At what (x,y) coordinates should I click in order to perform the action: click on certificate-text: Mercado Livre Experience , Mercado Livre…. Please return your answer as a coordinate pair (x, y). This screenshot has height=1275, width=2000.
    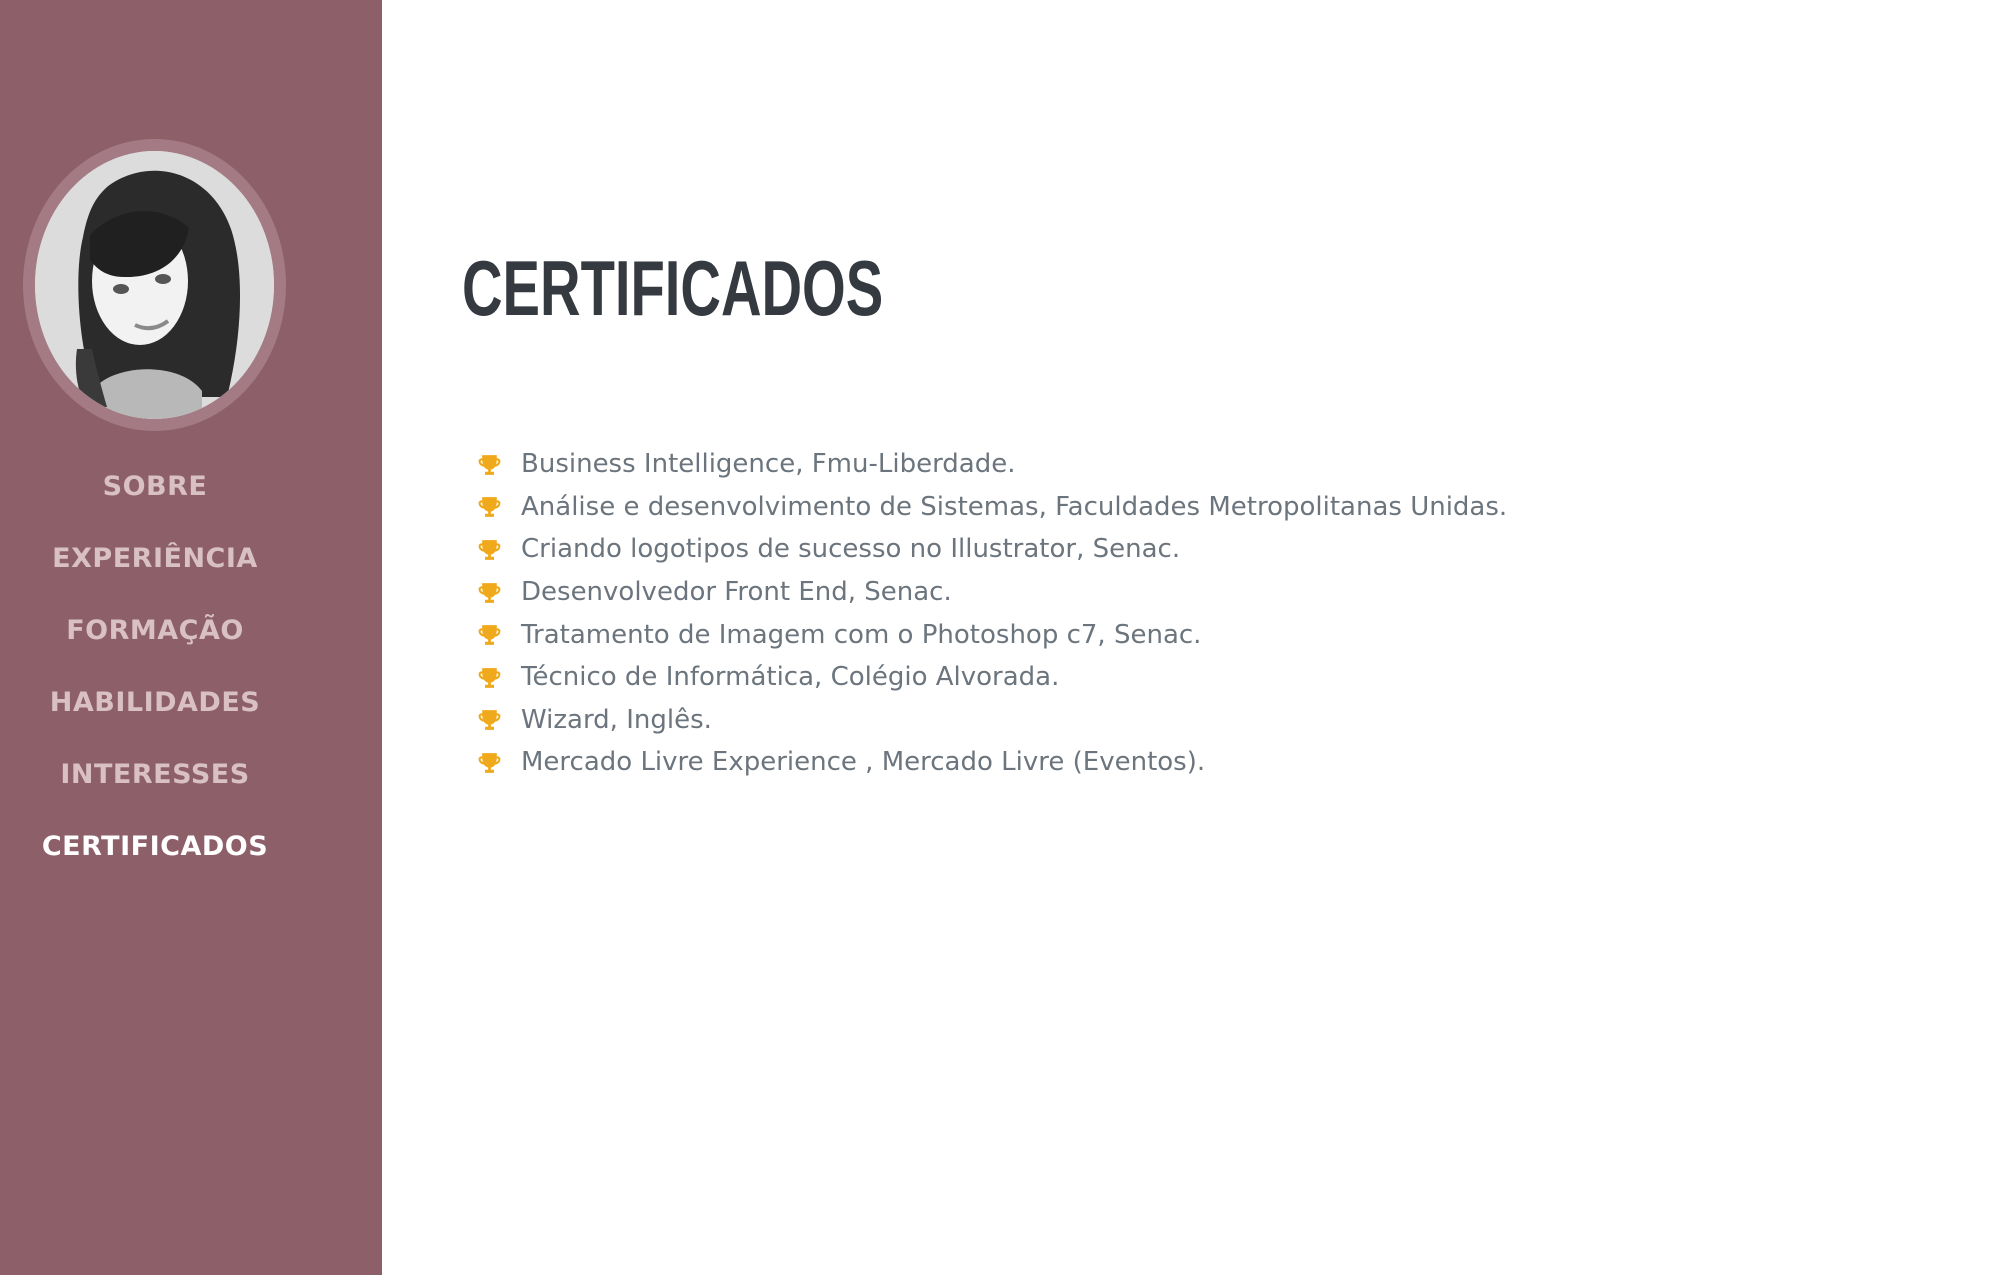
    Looking at the image, I should click on (863, 762).